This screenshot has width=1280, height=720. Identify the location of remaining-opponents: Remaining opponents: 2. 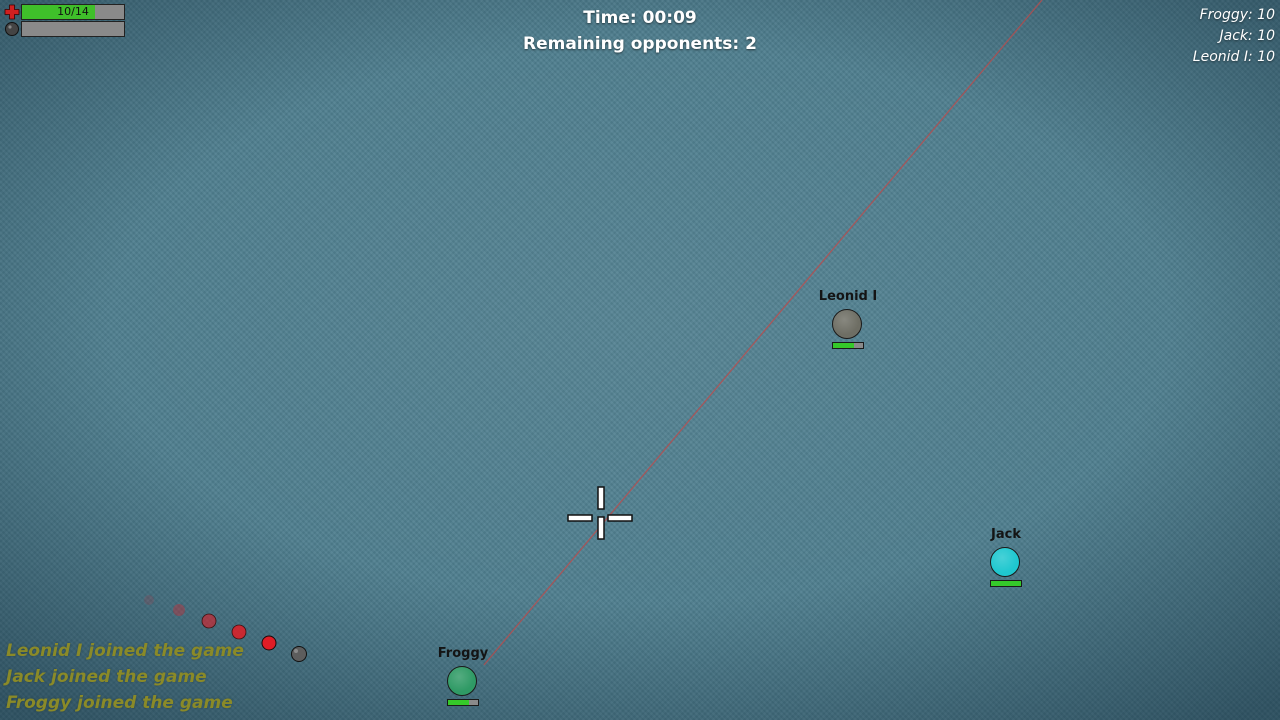
(640, 44).